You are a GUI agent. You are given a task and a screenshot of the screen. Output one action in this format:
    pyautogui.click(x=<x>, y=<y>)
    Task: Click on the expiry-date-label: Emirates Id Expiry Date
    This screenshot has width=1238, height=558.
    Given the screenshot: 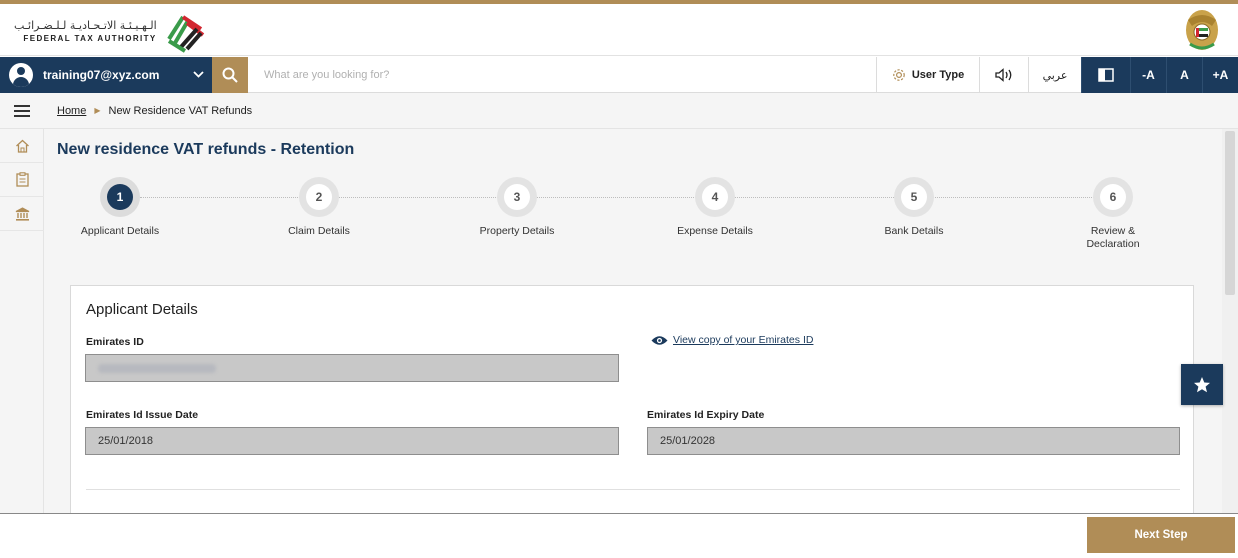 What is the action you would take?
    pyautogui.click(x=706, y=415)
    